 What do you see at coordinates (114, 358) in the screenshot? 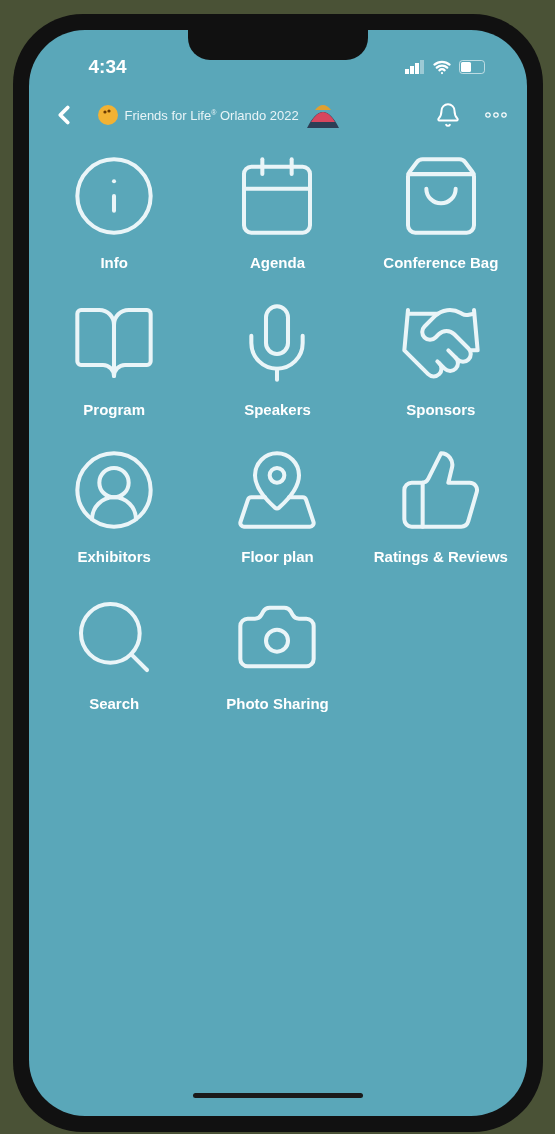
I see `menu-tile: Program` at bounding box center [114, 358].